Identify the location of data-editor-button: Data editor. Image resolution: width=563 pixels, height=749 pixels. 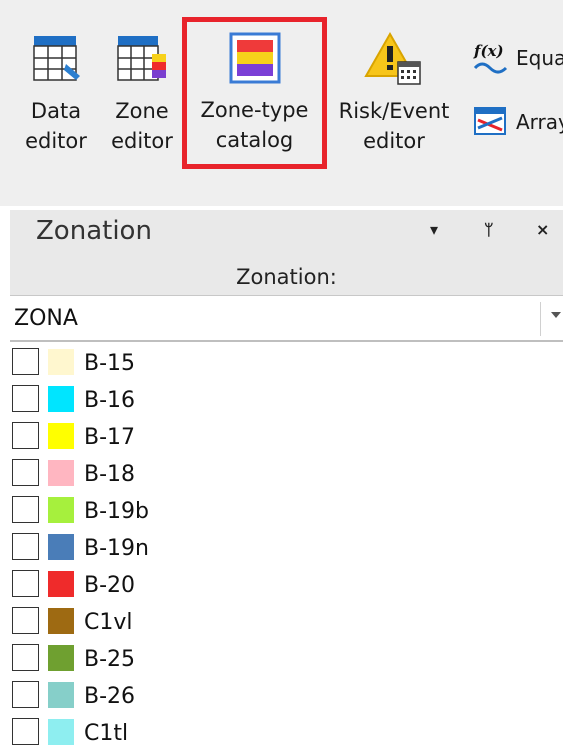
(56, 94).